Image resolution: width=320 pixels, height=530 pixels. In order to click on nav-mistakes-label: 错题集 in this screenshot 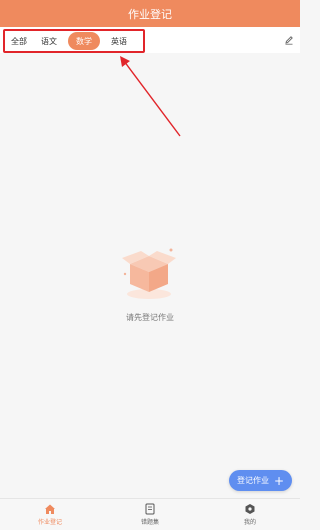, I will do `click(149, 522)`.